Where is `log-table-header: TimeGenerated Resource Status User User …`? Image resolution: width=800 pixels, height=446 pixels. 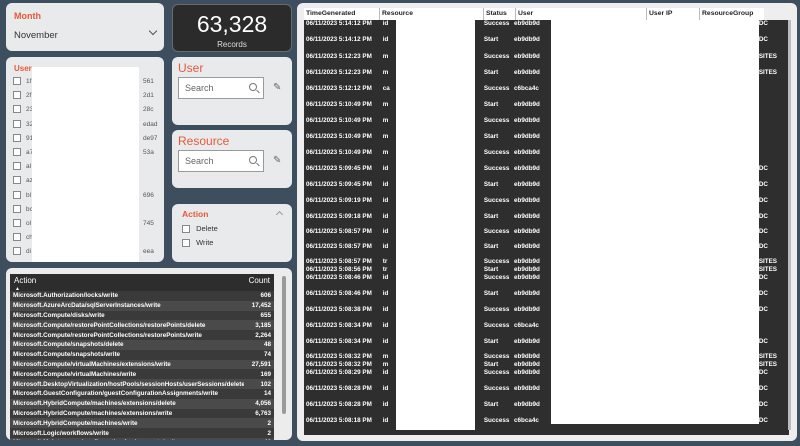 log-table-header: TimeGenerated Resource Status User User … is located at coordinates (534, 14).